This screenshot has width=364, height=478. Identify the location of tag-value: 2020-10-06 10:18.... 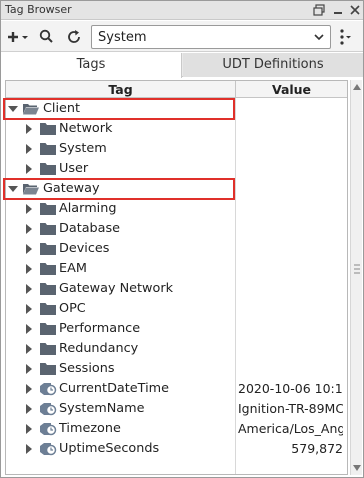
(290, 388).